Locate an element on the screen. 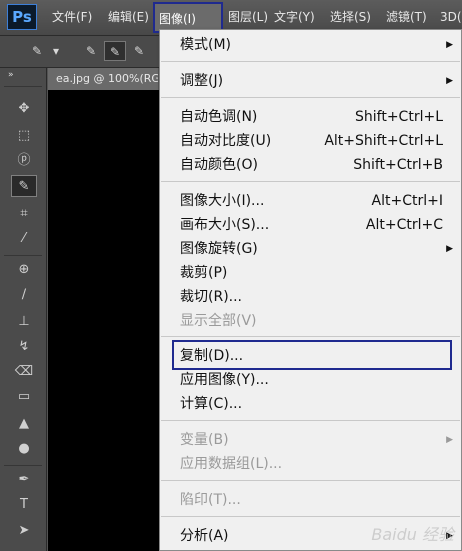 Image resolution: width=462 pixels, height=551 pixels. tool-preset-icon: ✎ is located at coordinates (37, 51).